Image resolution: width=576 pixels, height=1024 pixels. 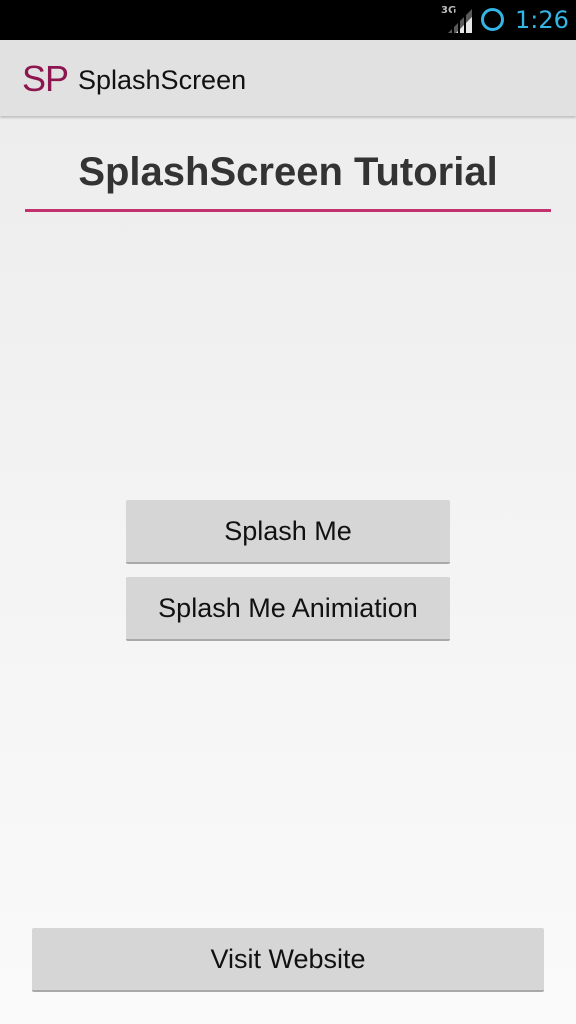 I want to click on splash-me-button: Splash Me, so click(x=288, y=532).